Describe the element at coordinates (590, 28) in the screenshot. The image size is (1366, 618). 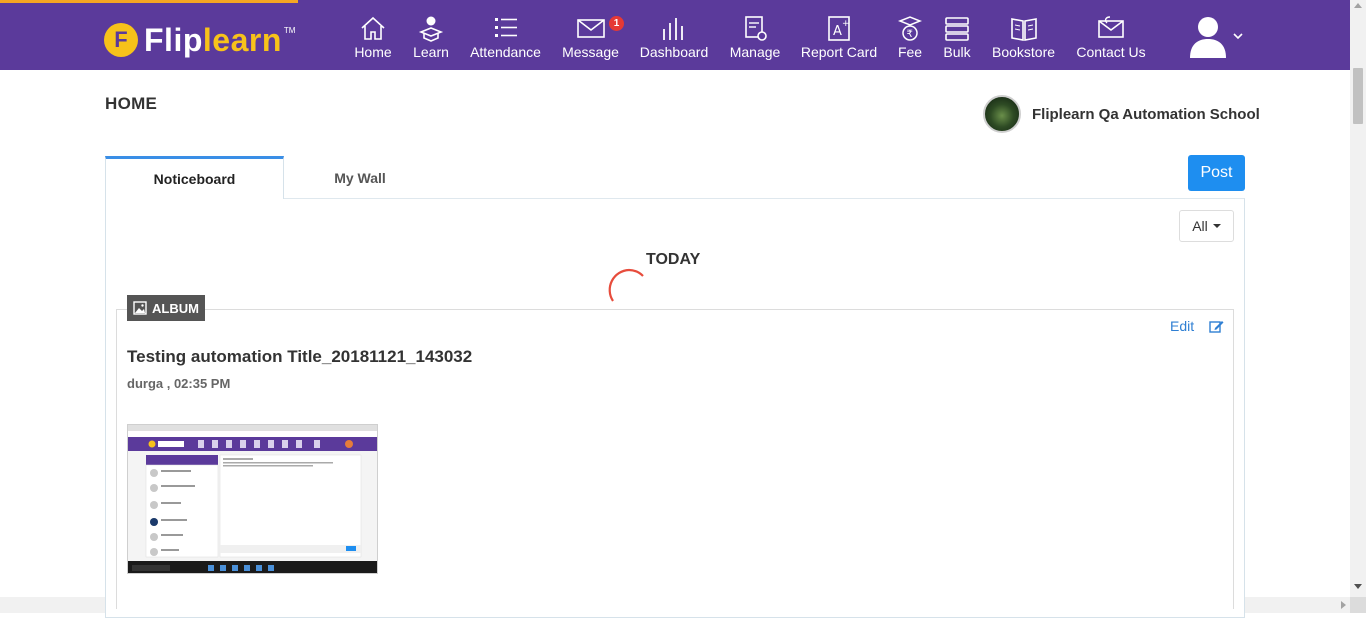
I see `envelope-icon` at that location.